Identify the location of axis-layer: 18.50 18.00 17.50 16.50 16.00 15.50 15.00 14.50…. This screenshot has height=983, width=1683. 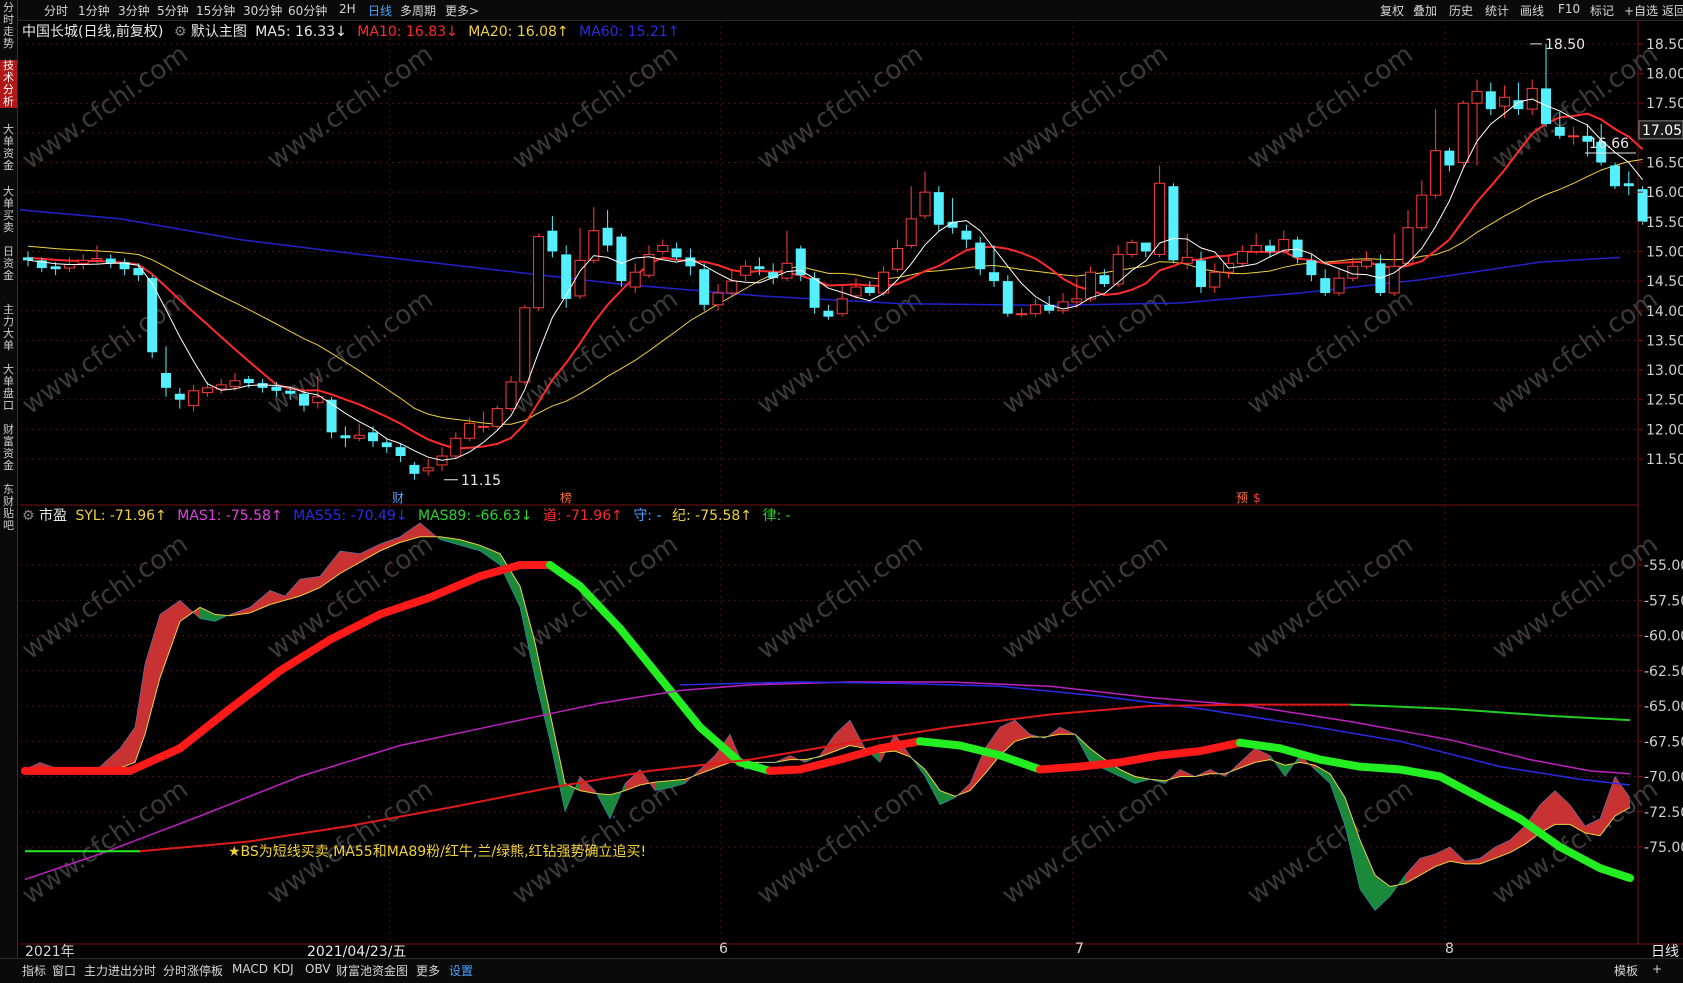
(1660, 446).